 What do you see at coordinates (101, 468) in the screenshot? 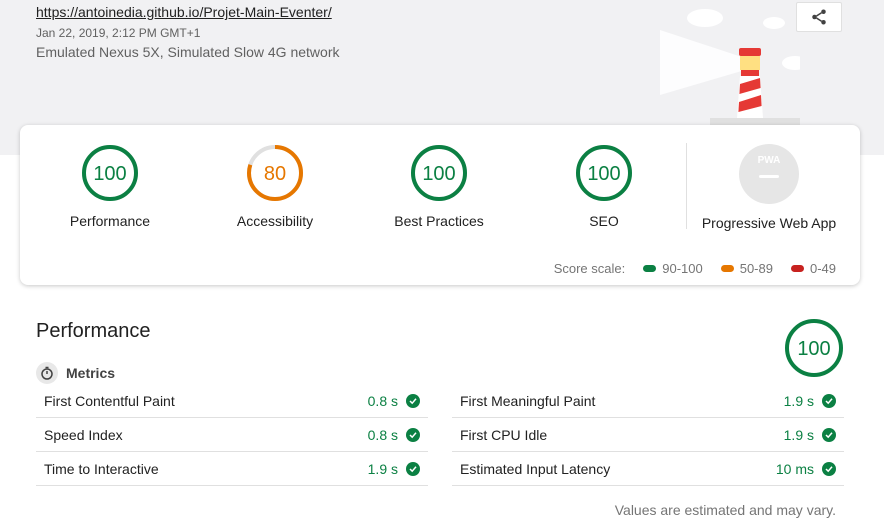
I see `metric-name: Time to Interactive` at bounding box center [101, 468].